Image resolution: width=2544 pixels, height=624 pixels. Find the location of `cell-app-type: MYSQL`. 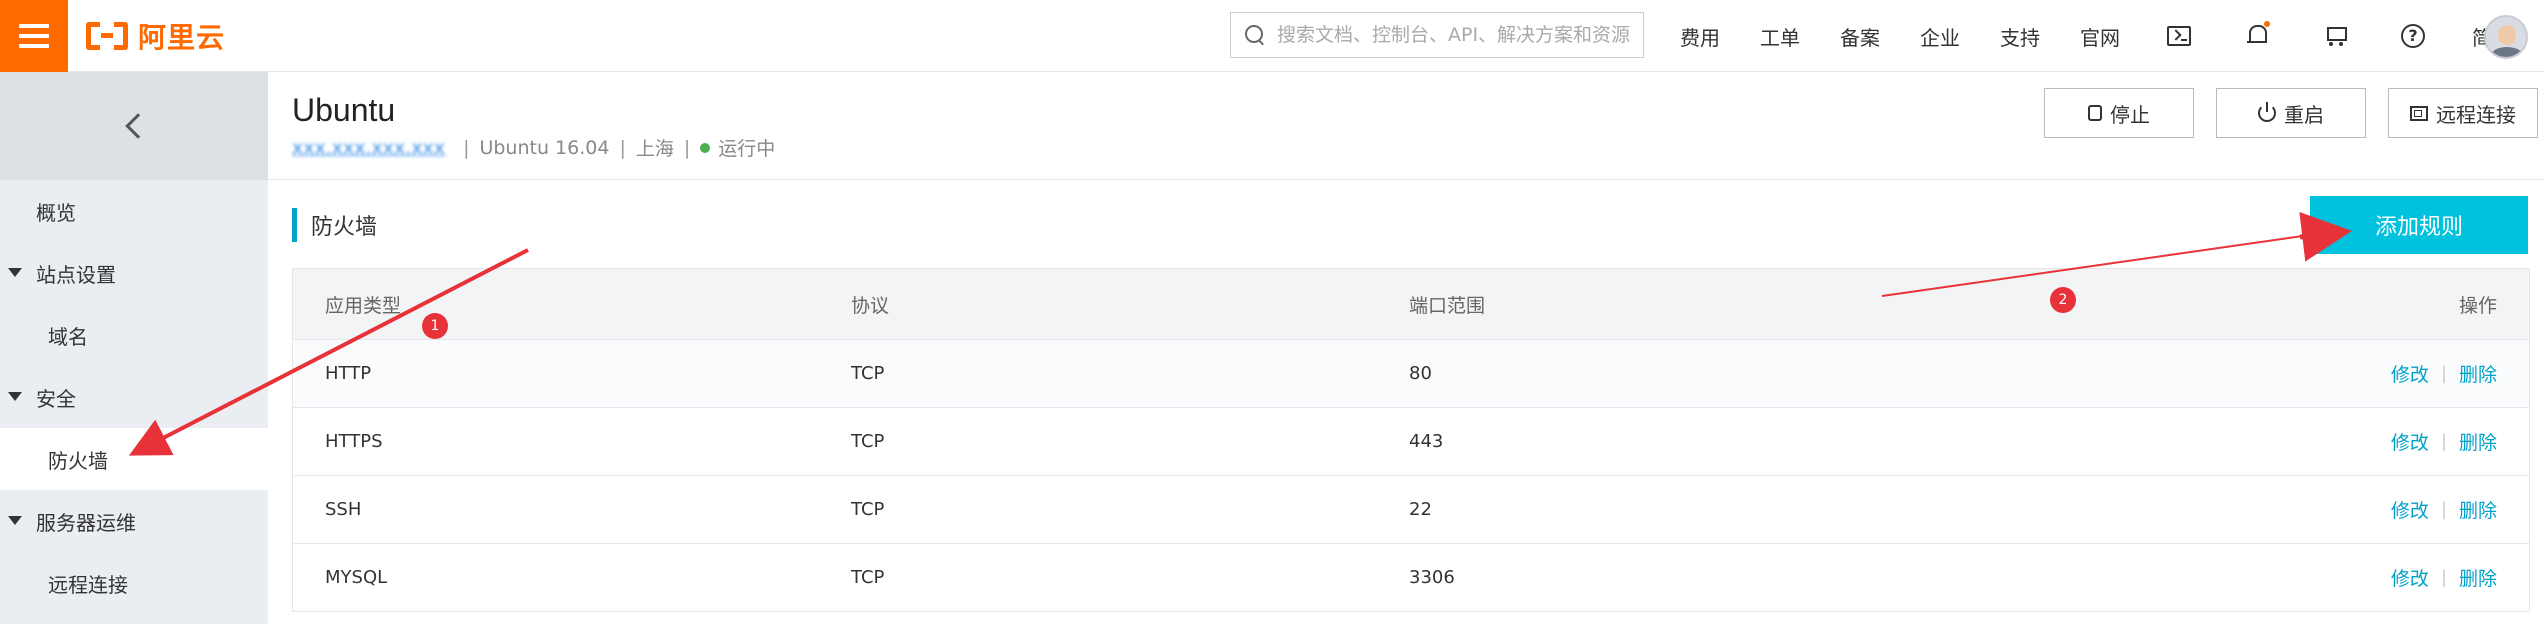

cell-app-type: MYSQL is located at coordinates (356, 577).